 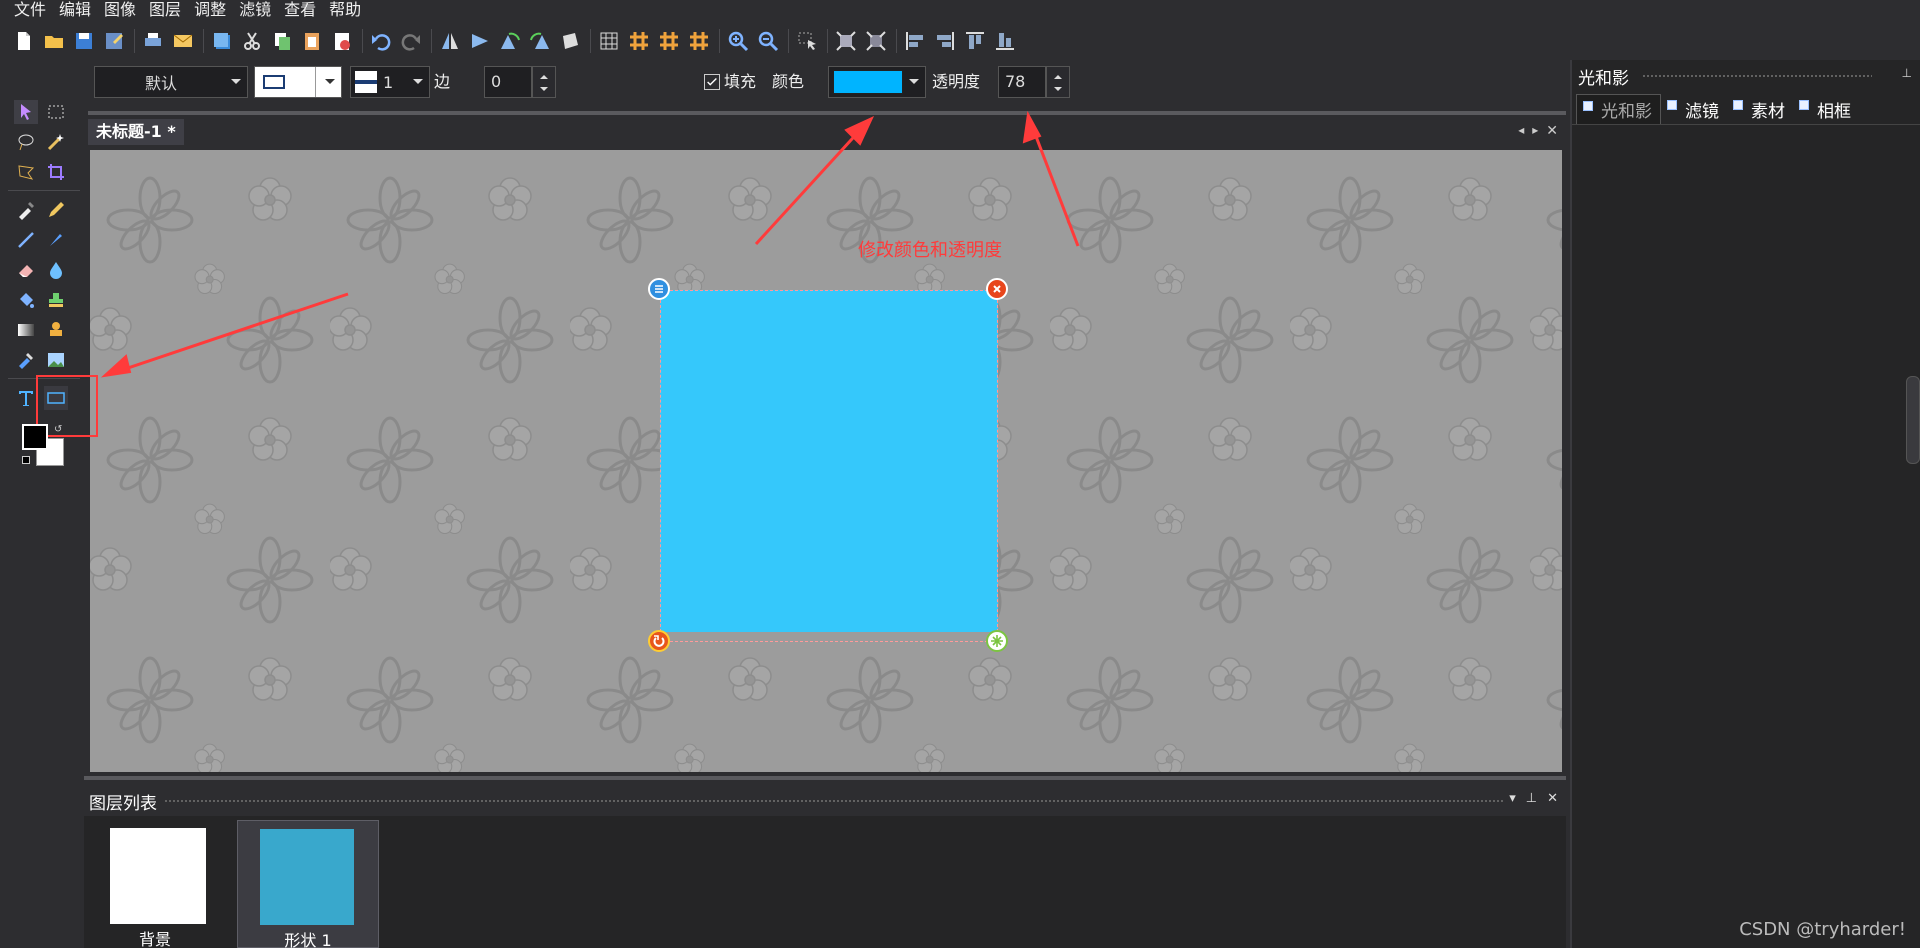 What do you see at coordinates (120, 10) in the screenshot?
I see `menu-image: 图像` at bounding box center [120, 10].